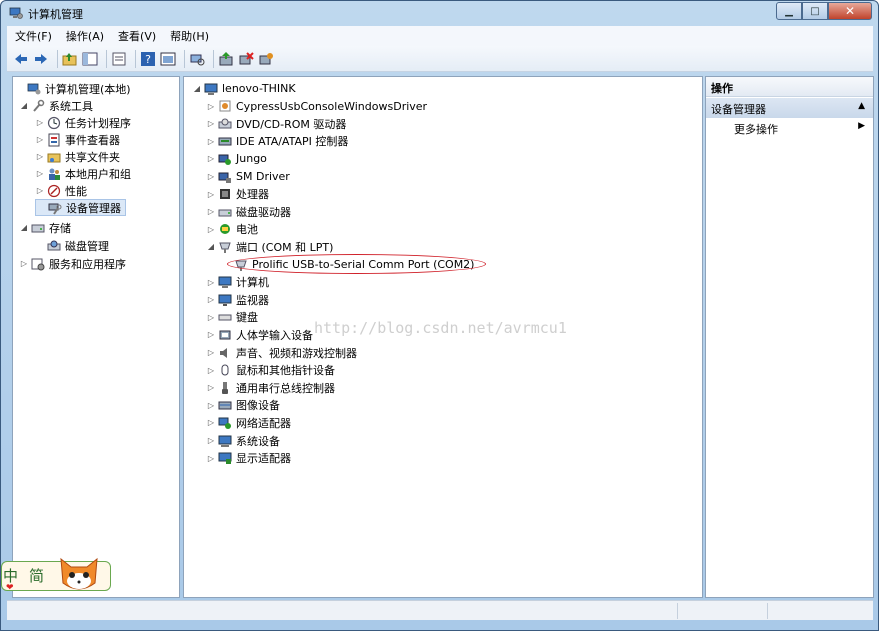 The height and width of the screenshot is (631, 879). What do you see at coordinates (677, 611) in the screenshot?
I see `status-separator` at bounding box center [677, 611].